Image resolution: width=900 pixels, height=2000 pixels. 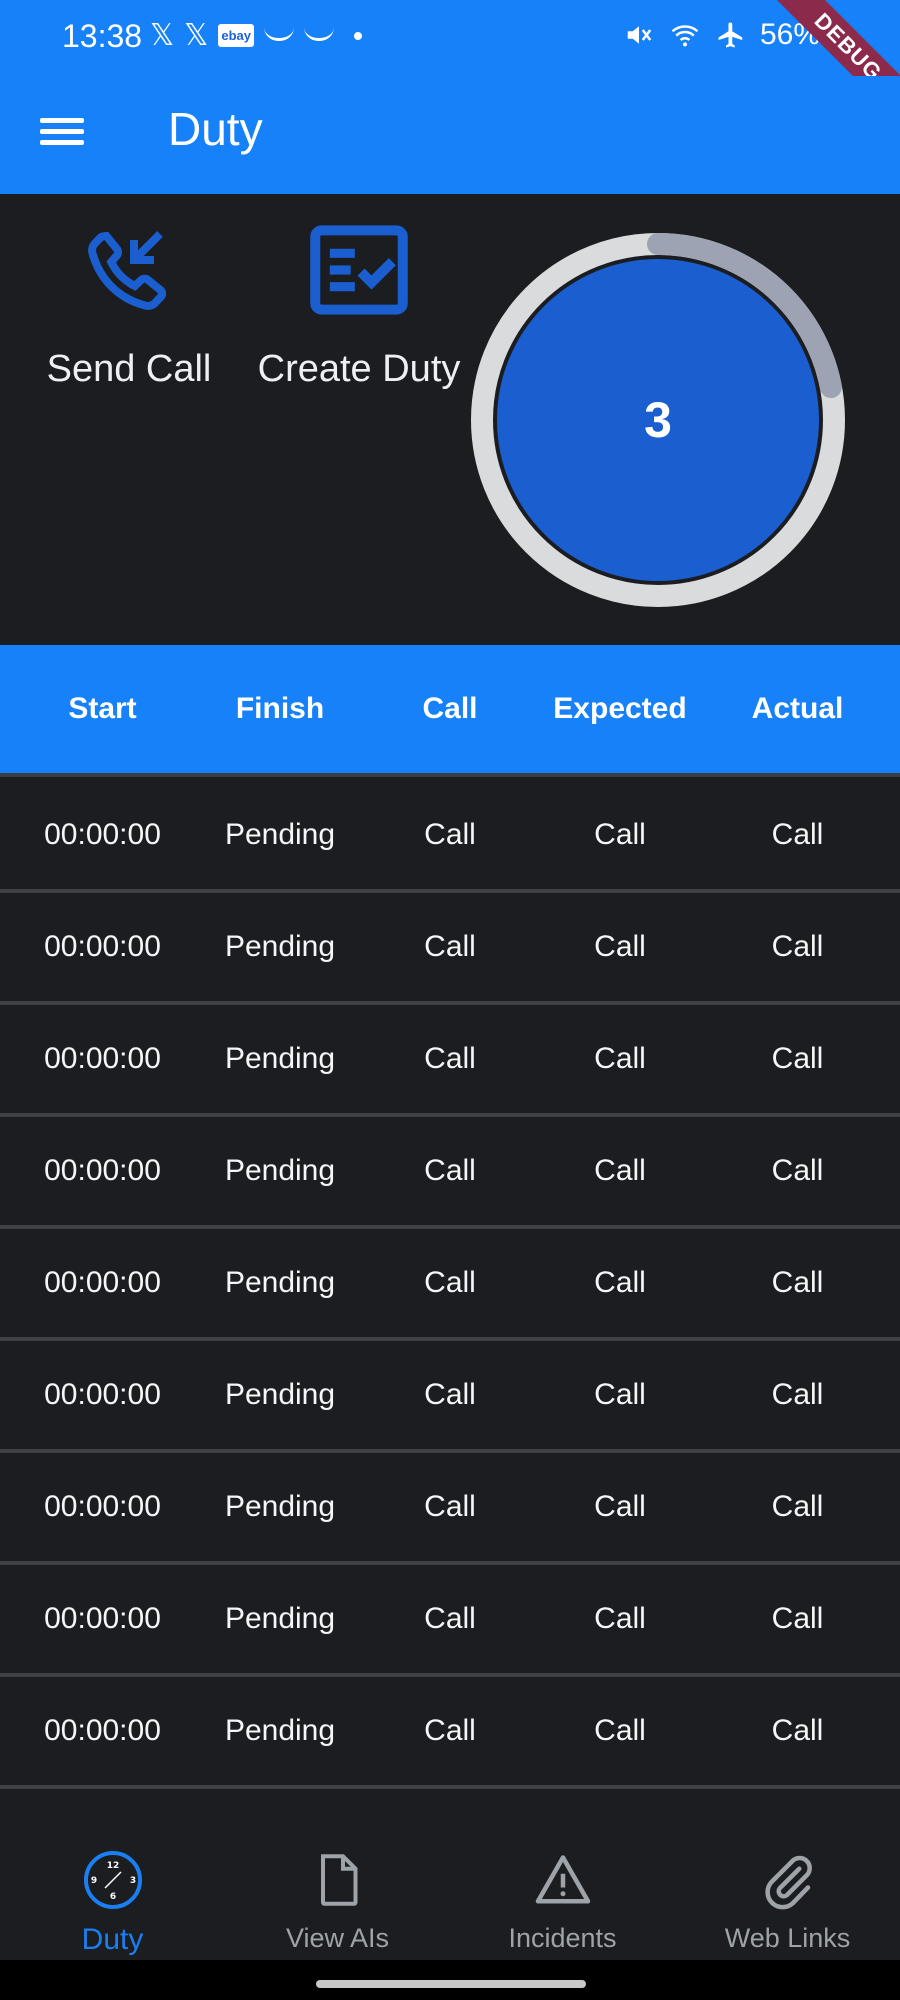 I want to click on gesture-area, so click(x=450, y=1980).